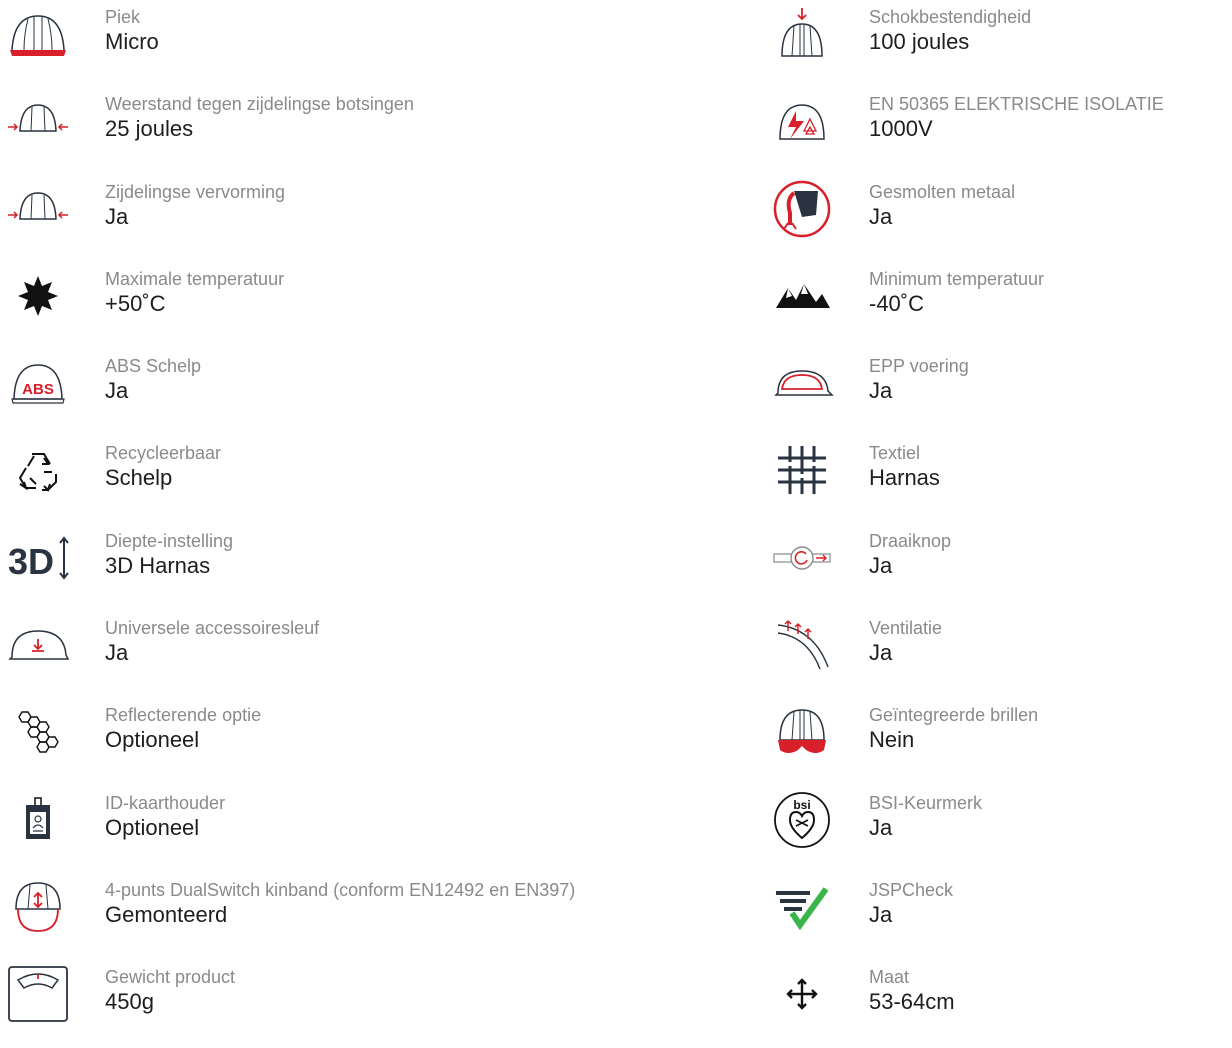  I want to click on spec-item-bsi-kitemark: bsi BSI-Keurmerk Ja, so click(998, 829).